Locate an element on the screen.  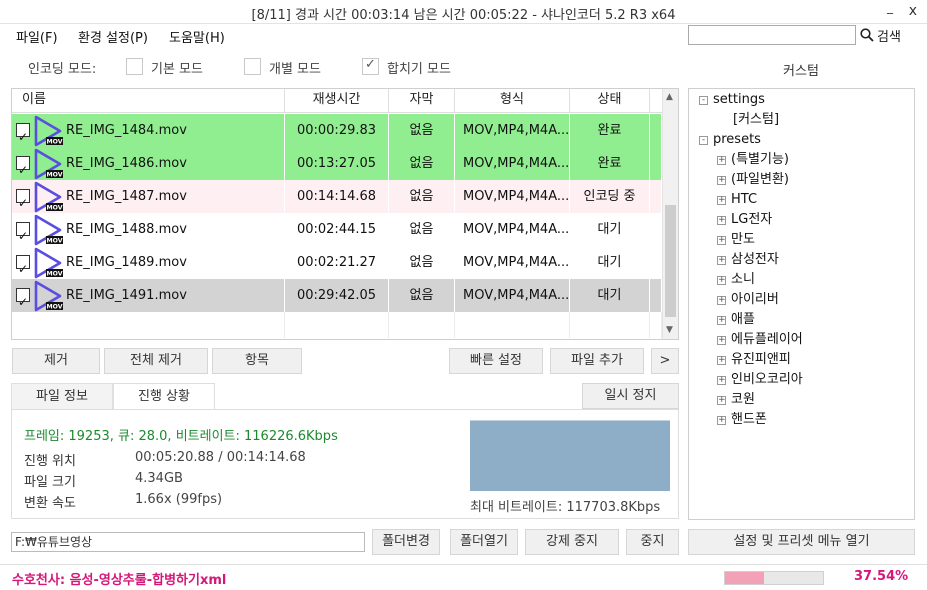
search-input is located at coordinates (772, 35).